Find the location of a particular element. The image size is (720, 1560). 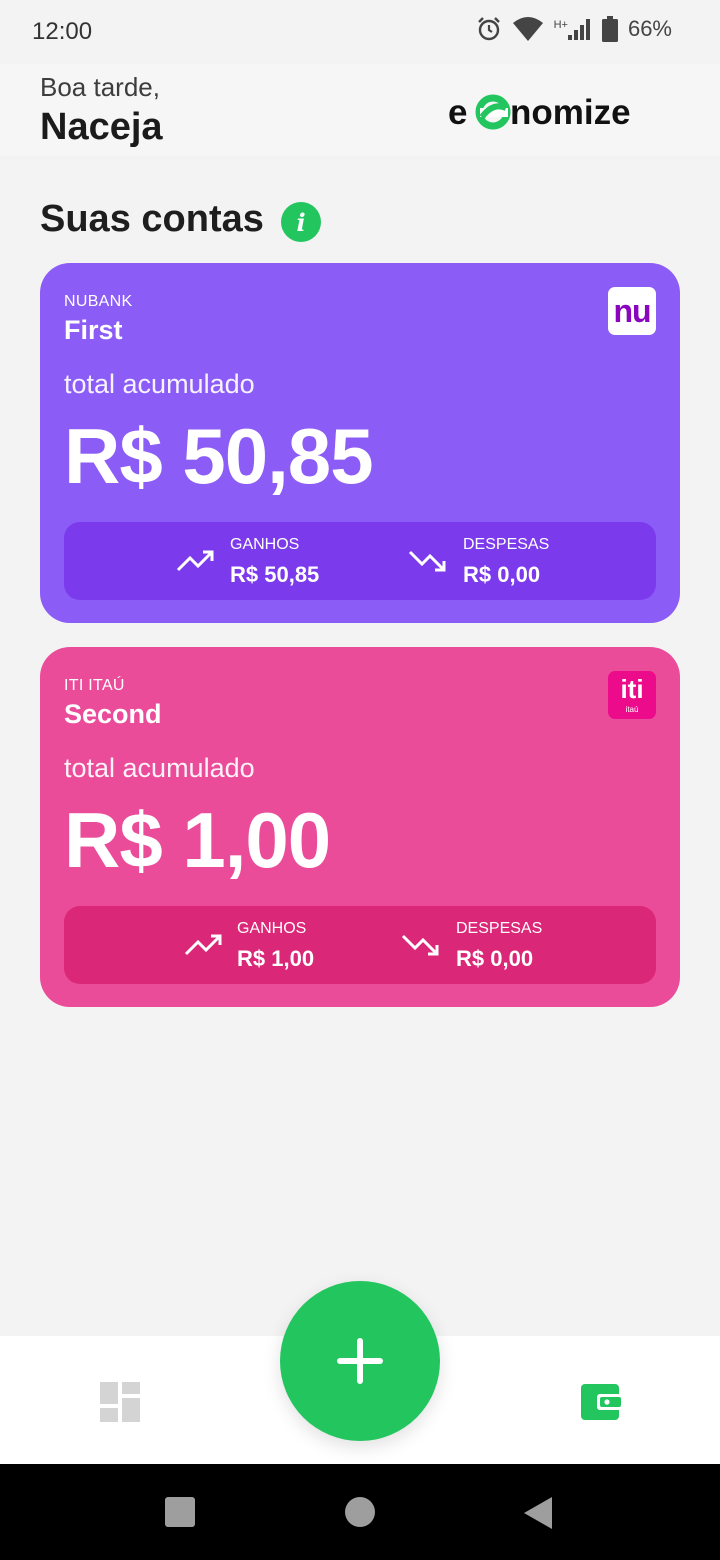

total-value: R$ 1,00 is located at coordinates (197, 840).